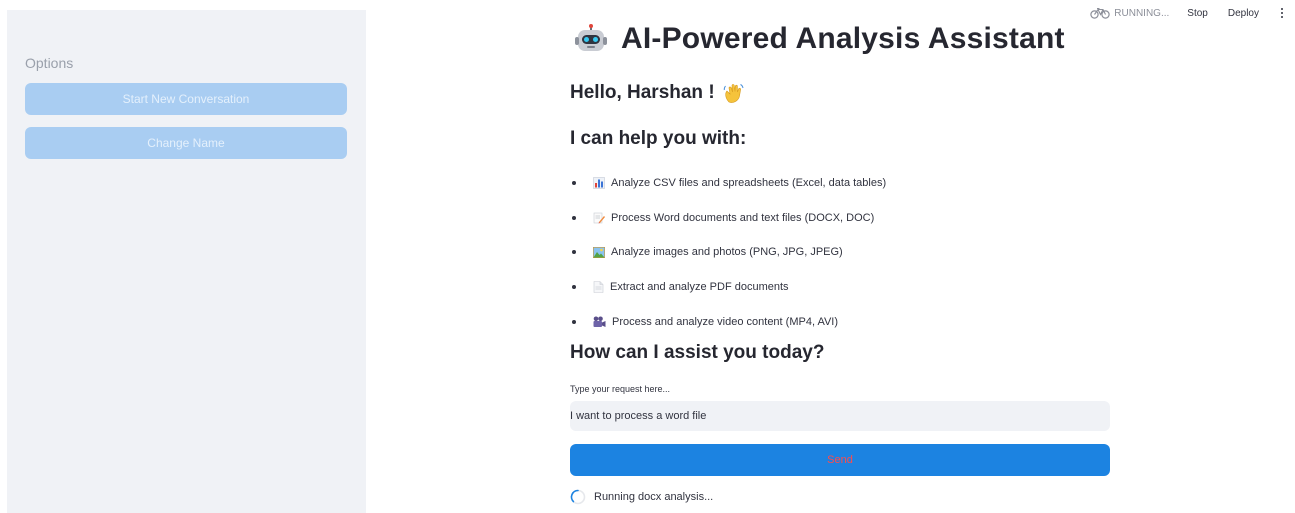 The image size is (1295, 513). What do you see at coordinates (1243, 13) in the screenshot?
I see `deploy-button: Deploy` at bounding box center [1243, 13].